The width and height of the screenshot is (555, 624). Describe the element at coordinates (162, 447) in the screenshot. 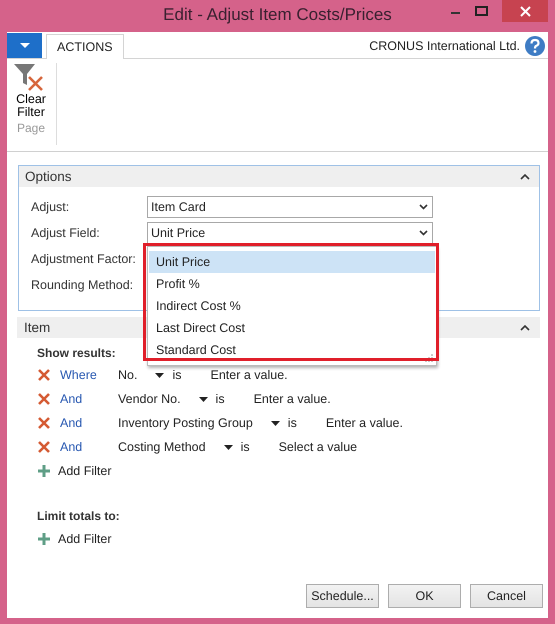

I see `filter-field: Costing Method` at that location.